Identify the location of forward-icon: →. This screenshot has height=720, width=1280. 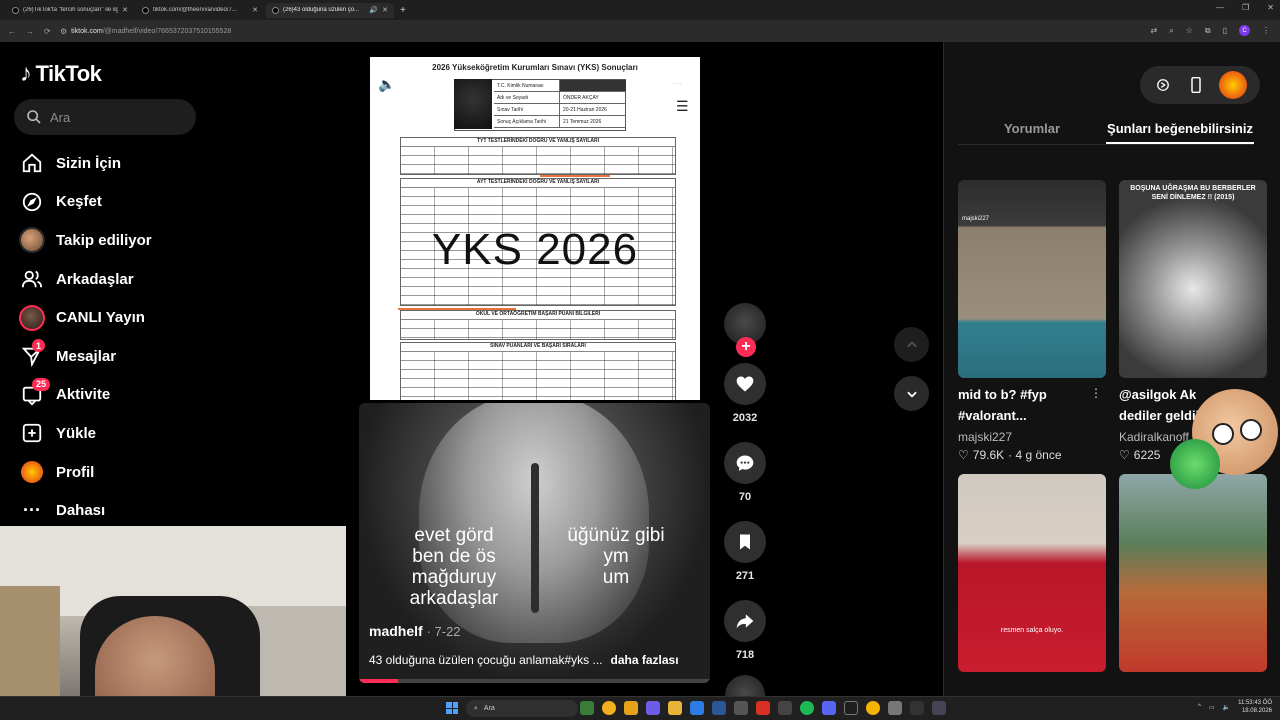
(30, 31).